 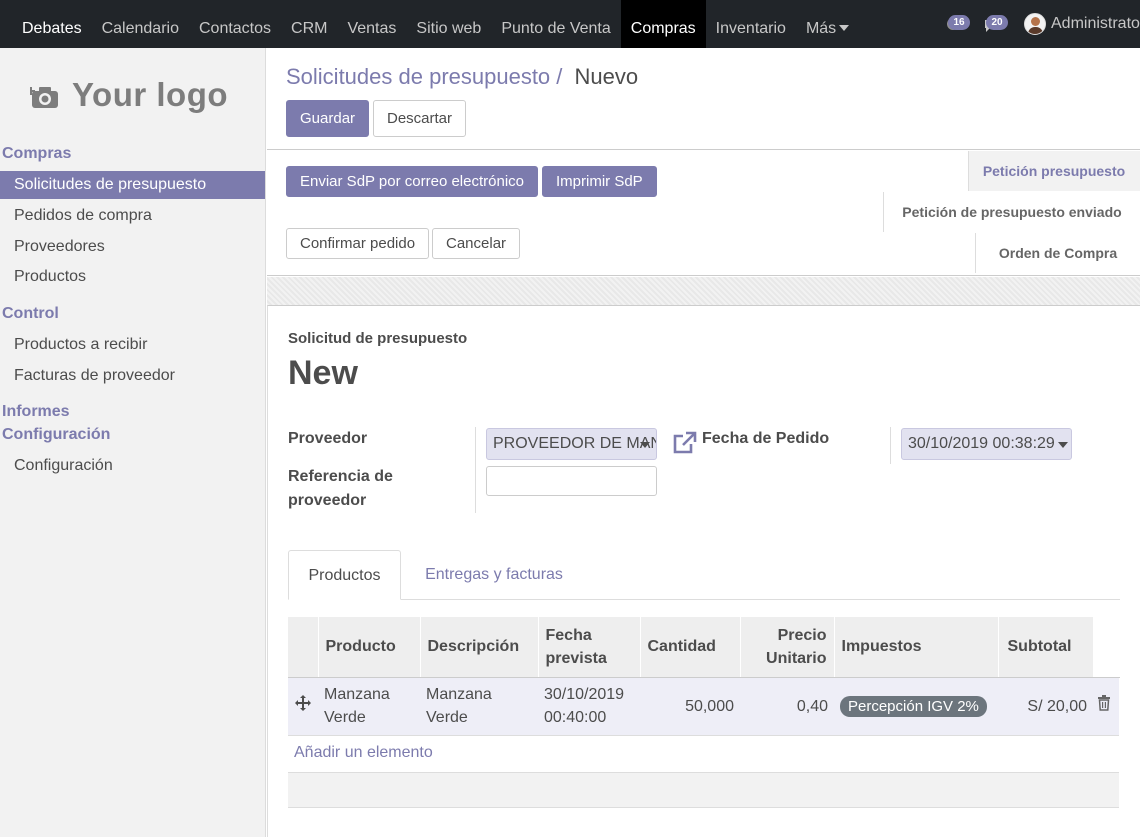 What do you see at coordinates (690, 647) in the screenshot?
I see `col-header-qty: Cantidad` at bounding box center [690, 647].